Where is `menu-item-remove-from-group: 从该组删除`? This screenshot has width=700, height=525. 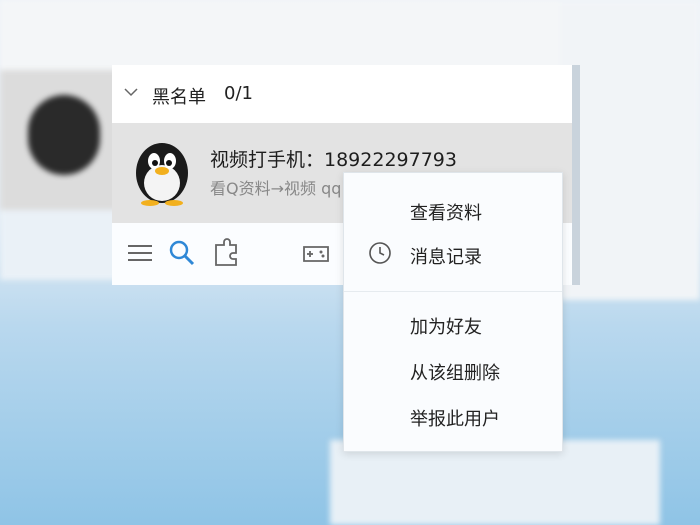 menu-item-remove-from-group: 从该组删除 is located at coordinates (453, 369).